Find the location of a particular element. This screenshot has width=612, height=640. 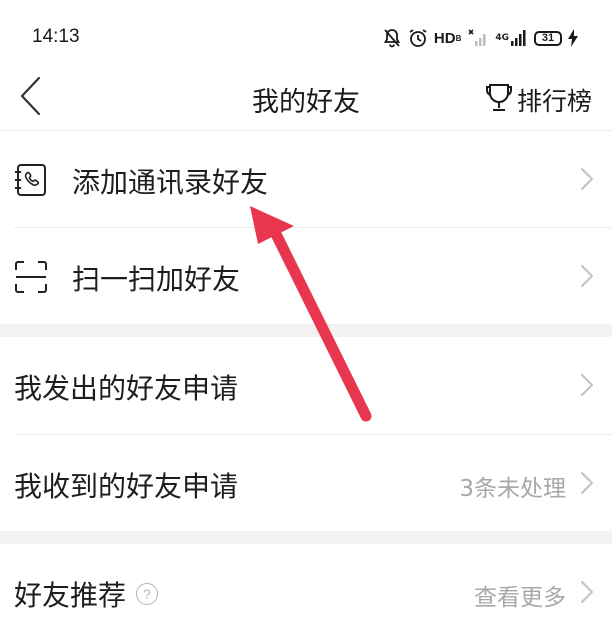

trophy-icon is located at coordinates (499, 100).